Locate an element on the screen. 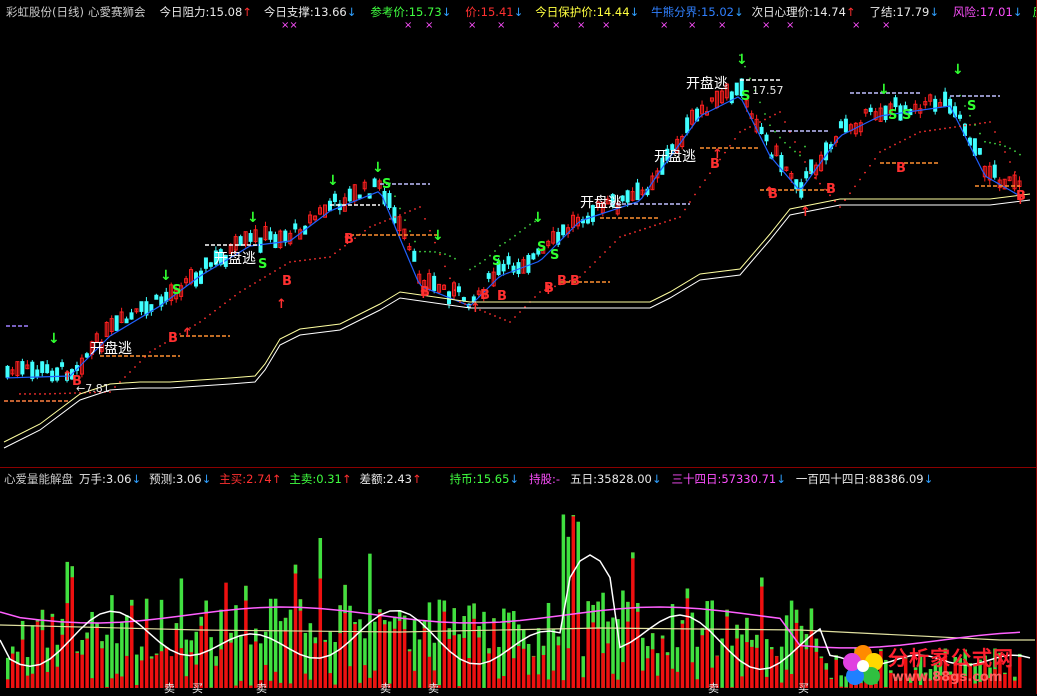 The width and height of the screenshot is (1037, 696). watermark-title: 分析家公式网 is located at coordinates (951, 656).